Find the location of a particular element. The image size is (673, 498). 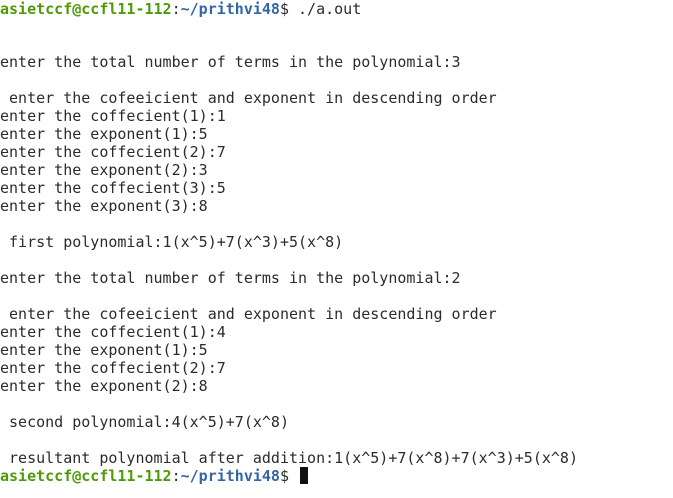

prompt-line-2: asietccf@ccfl11-112:~/prithvi48$ is located at coordinates (154, 476).